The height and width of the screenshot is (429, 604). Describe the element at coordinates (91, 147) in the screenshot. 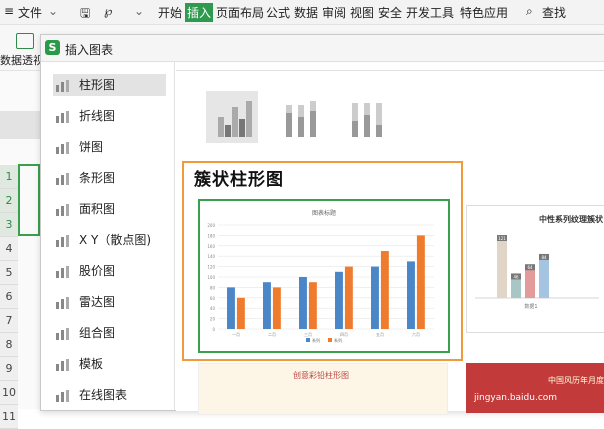

I see `chart-type-label: 饼图` at that location.